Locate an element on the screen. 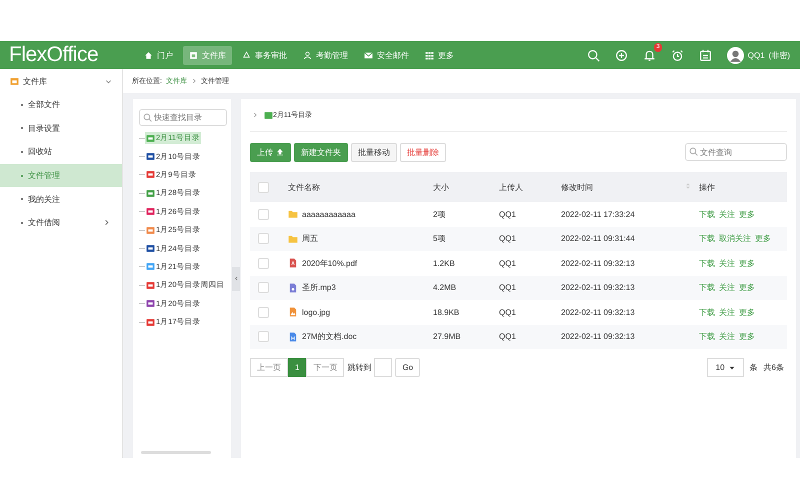  previous-page-button: 上一页 is located at coordinates (269, 367).